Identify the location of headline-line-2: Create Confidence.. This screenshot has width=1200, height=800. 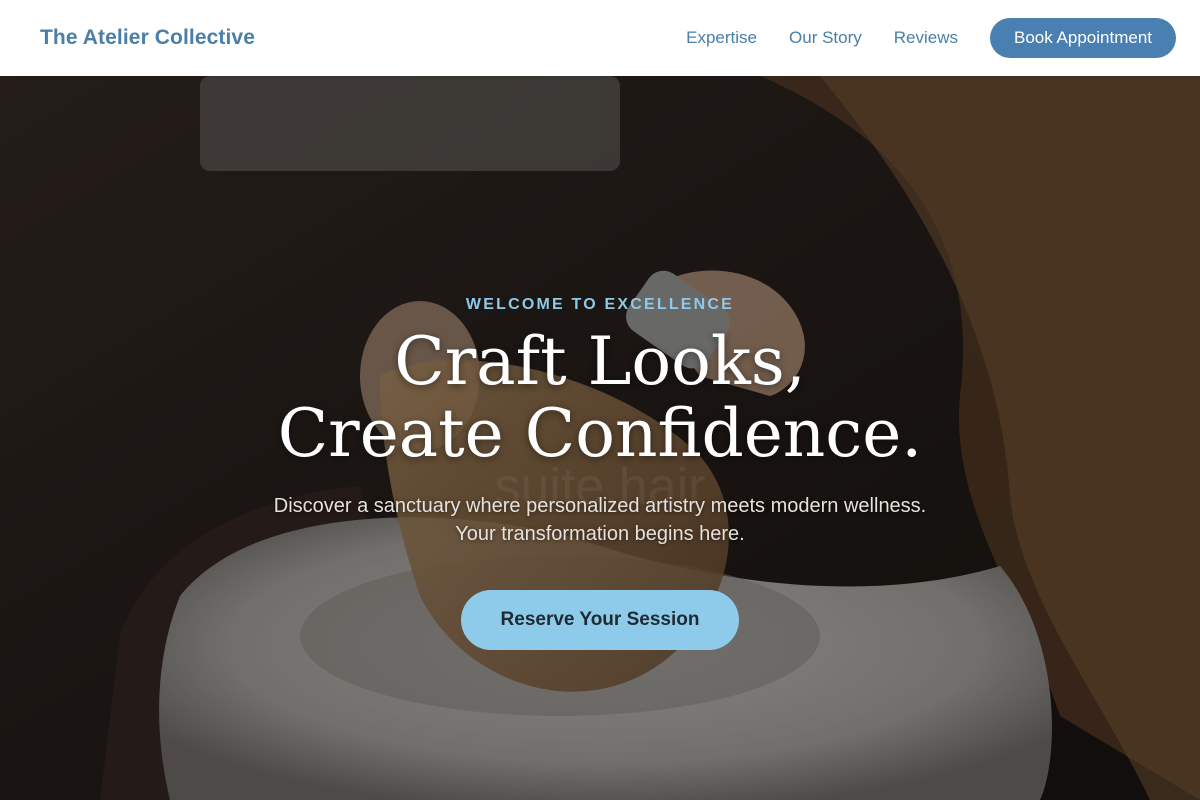
(600, 433).